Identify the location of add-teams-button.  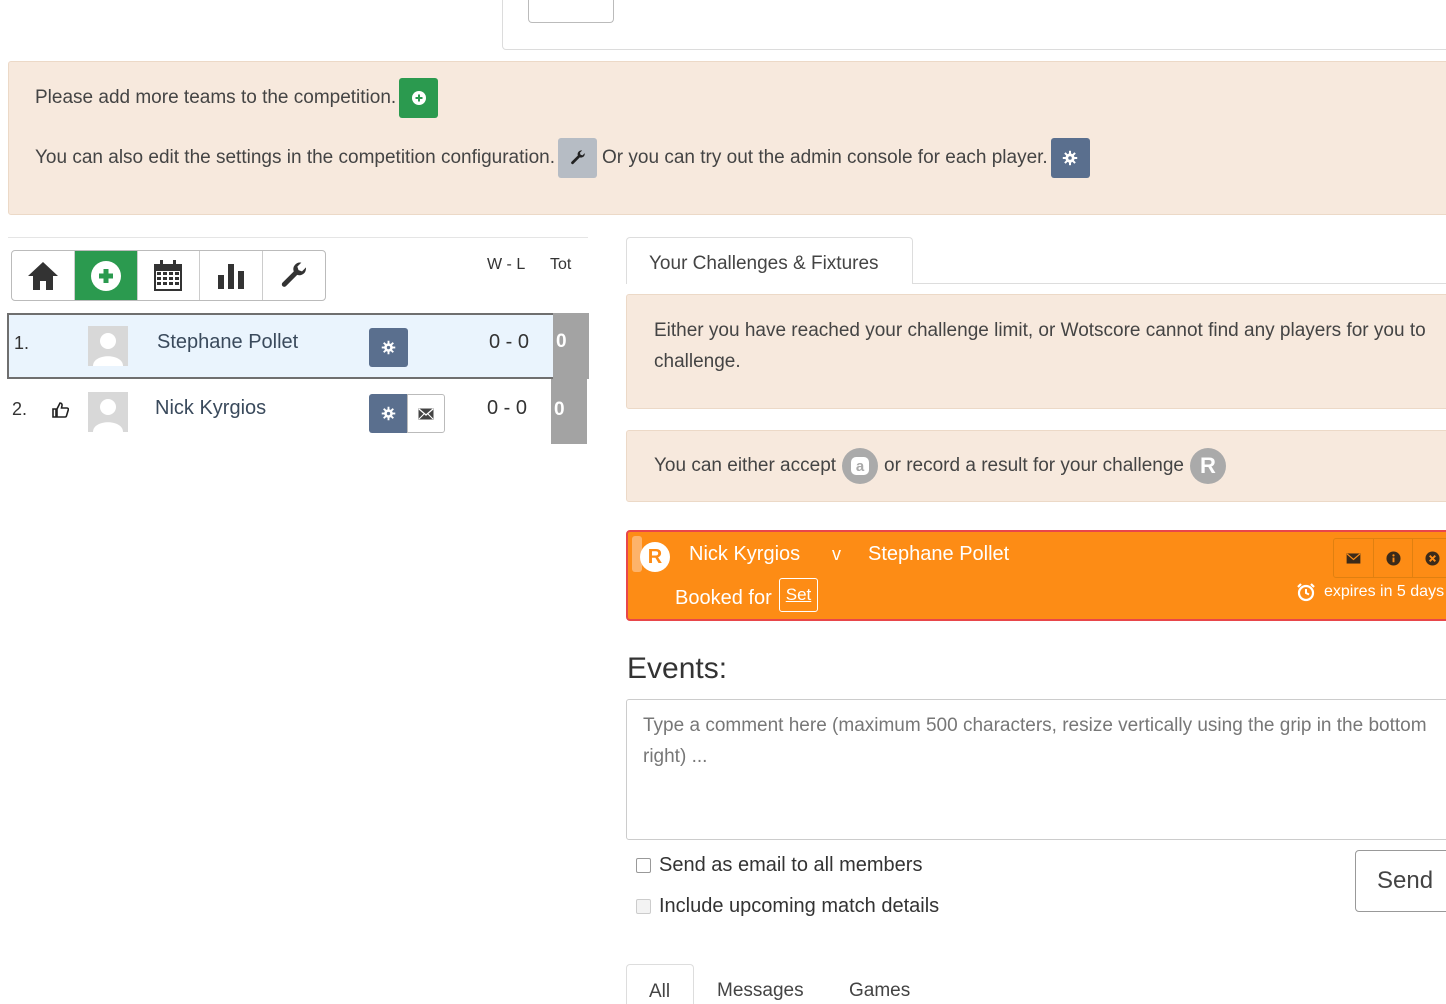
(419, 98).